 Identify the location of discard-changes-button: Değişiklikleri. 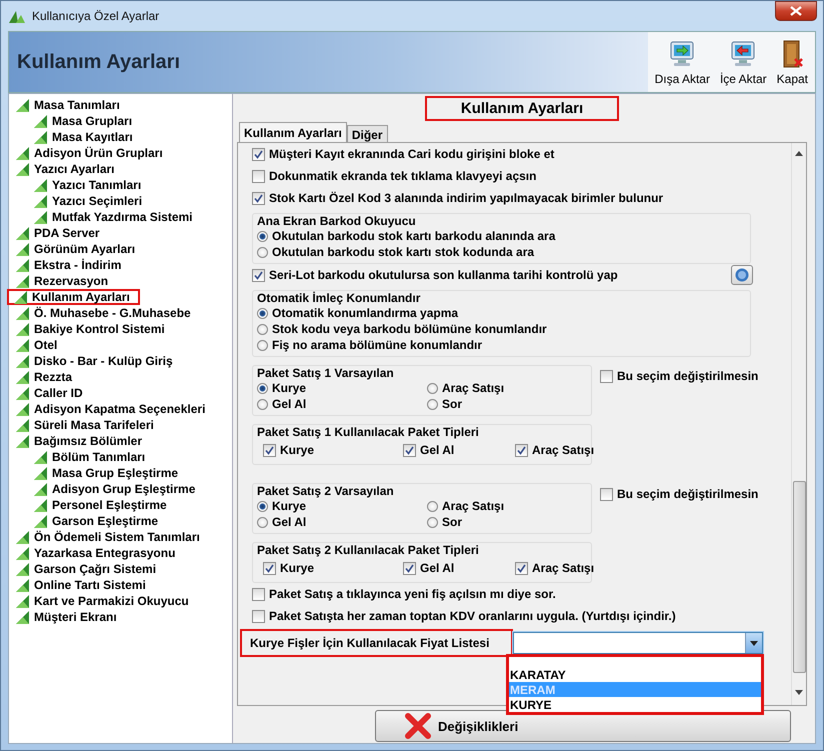
(583, 726).